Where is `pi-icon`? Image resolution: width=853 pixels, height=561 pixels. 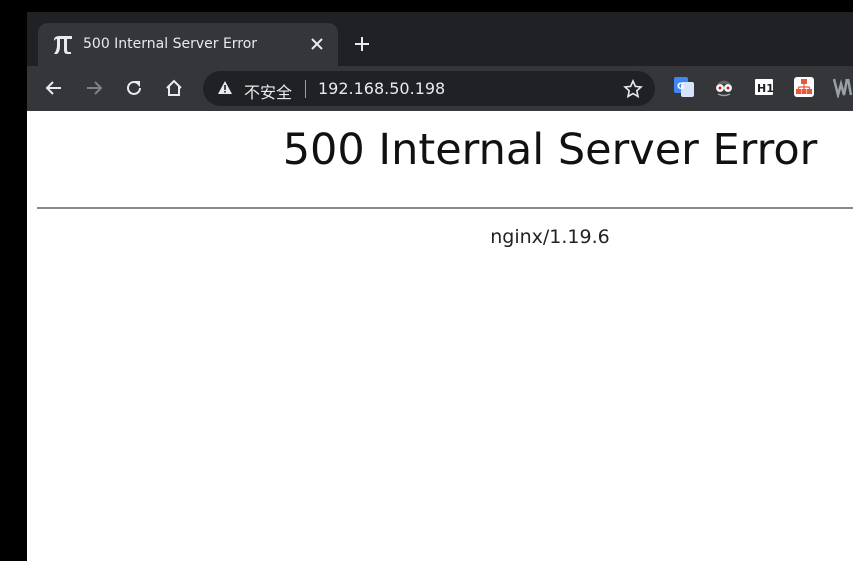
pi-icon is located at coordinates (63, 45).